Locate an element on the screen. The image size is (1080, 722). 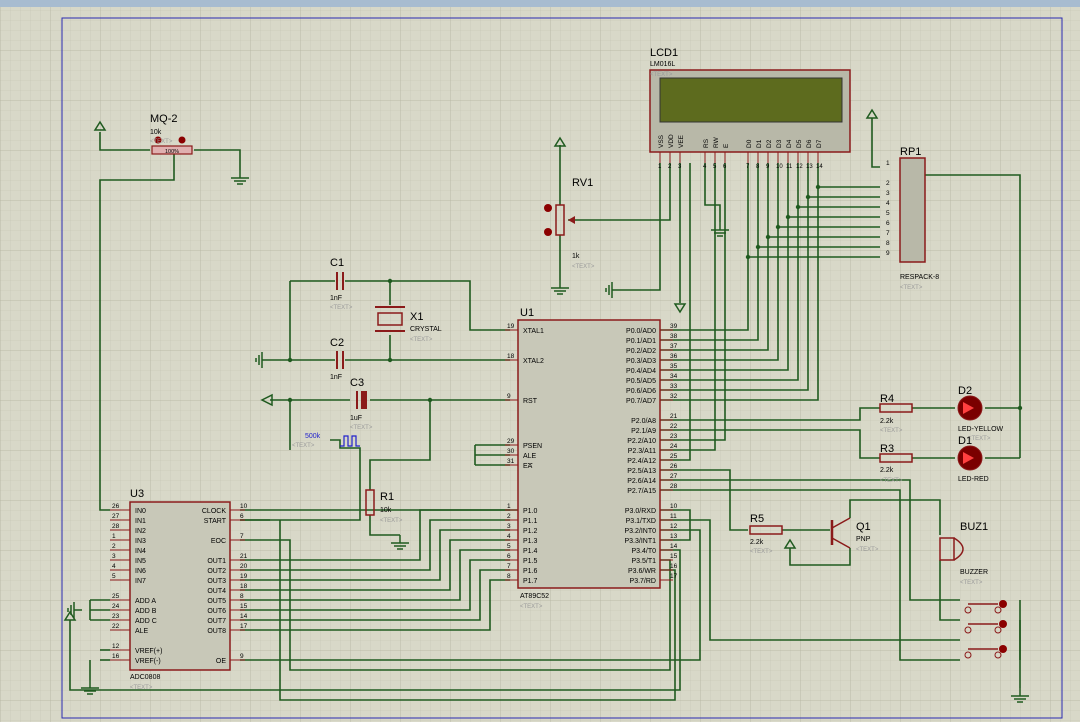
u1-pin-label: P2.4/A12 is located at coordinates (641, 461).